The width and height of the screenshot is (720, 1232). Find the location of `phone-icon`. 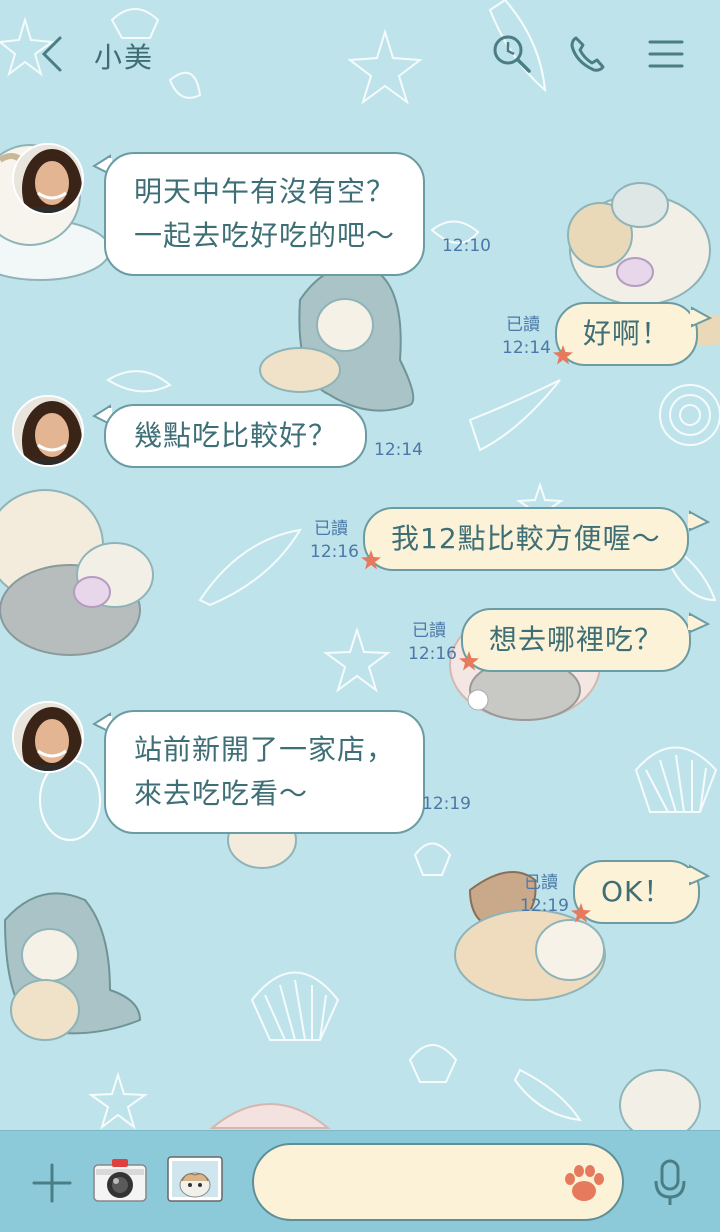

phone-icon is located at coordinates (588, 54).